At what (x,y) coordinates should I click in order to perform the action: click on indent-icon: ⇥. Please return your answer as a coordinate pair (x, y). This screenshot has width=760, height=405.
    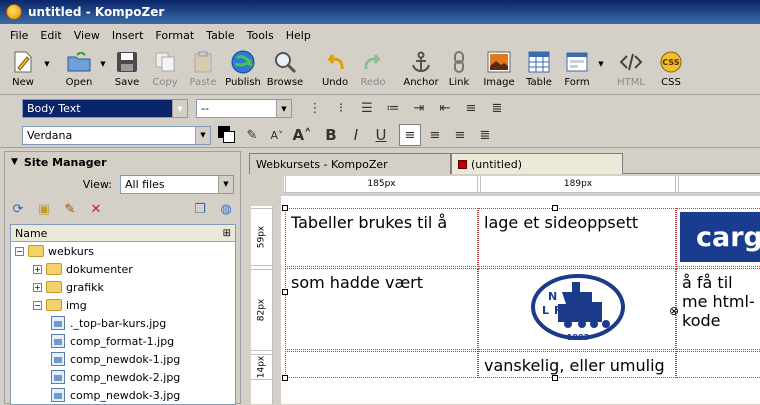
    Looking at the image, I should click on (419, 109).